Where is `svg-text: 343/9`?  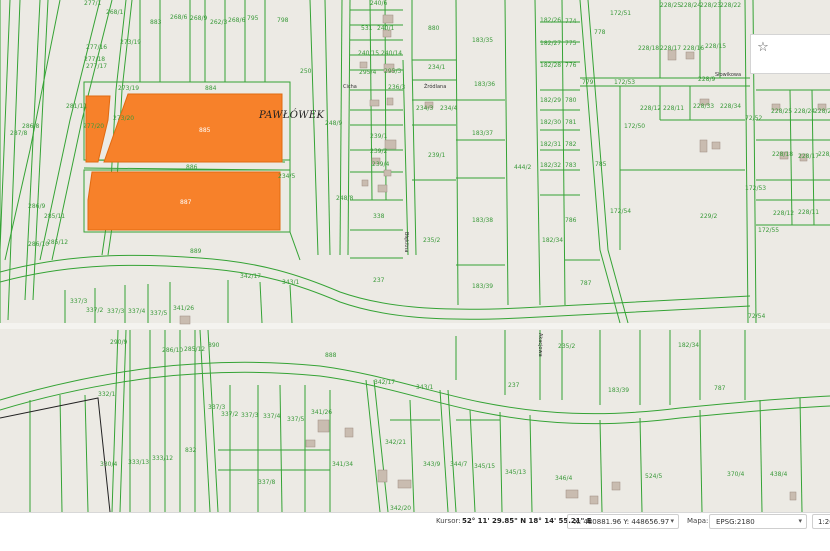
svg-text: 343/9 is located at coordinates (431, 464).